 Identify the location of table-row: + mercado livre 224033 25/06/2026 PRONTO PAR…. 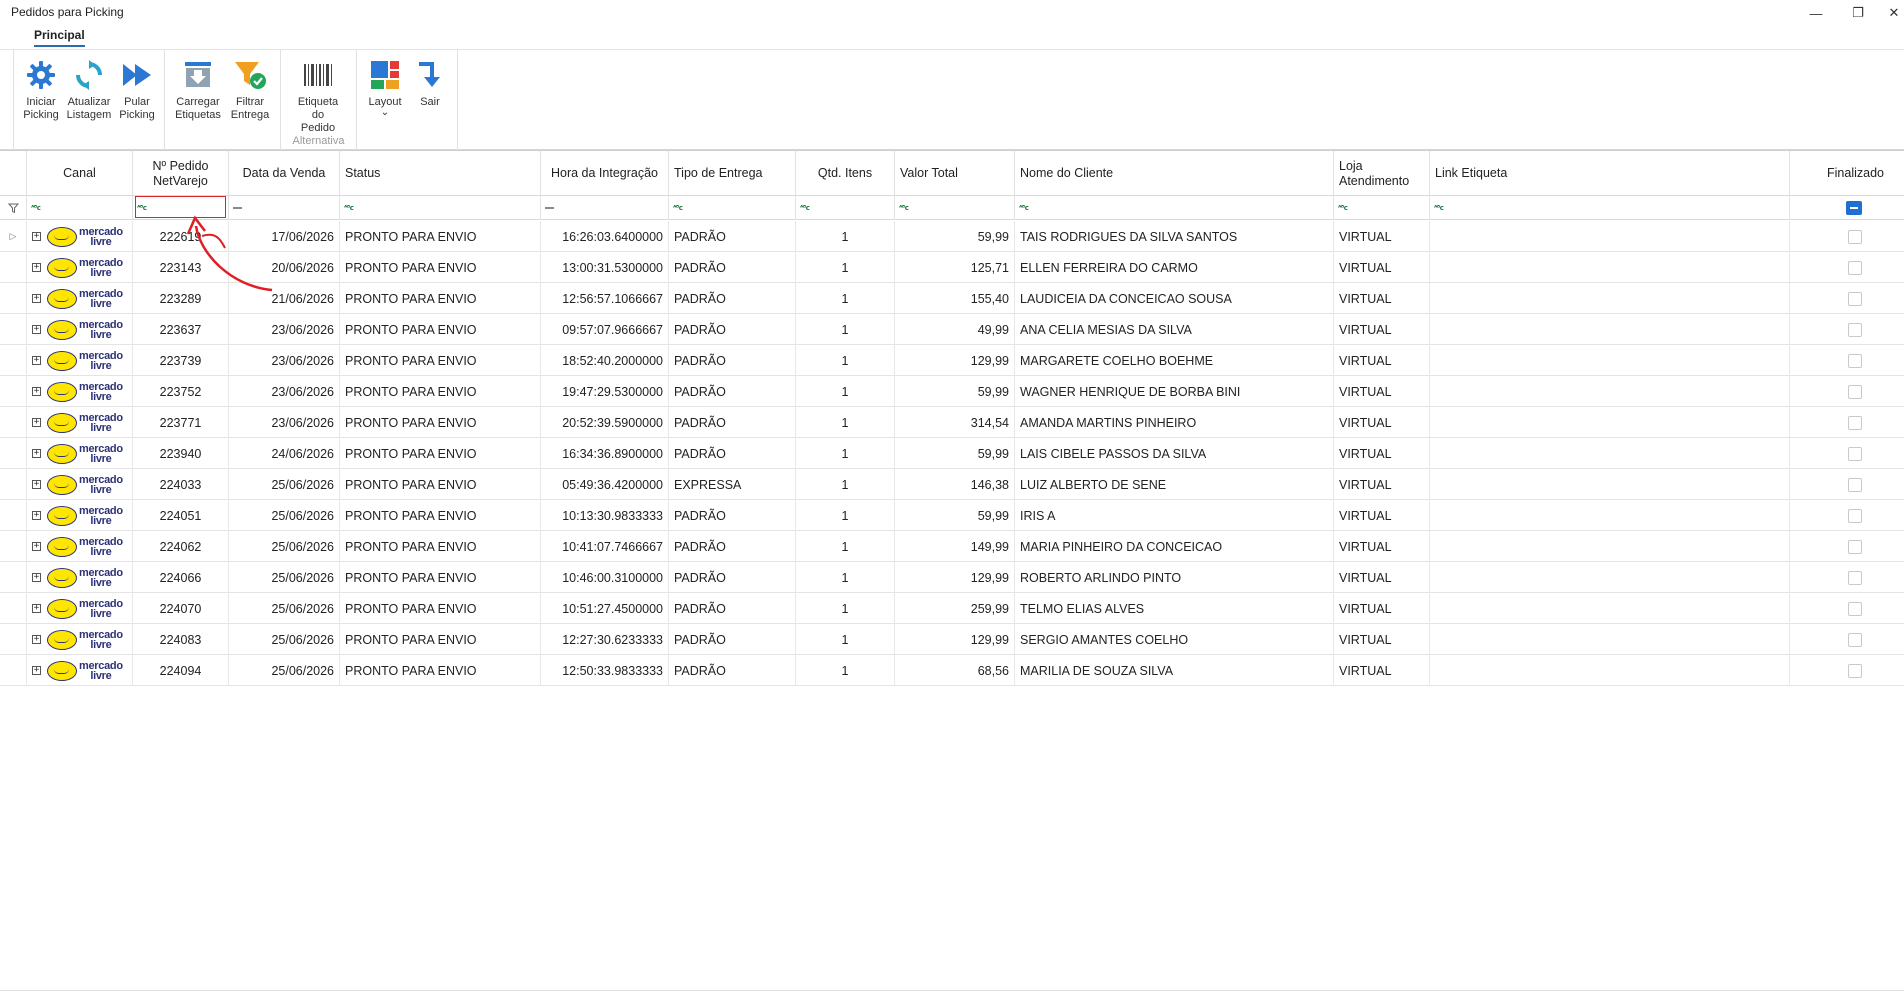
(952, 484).